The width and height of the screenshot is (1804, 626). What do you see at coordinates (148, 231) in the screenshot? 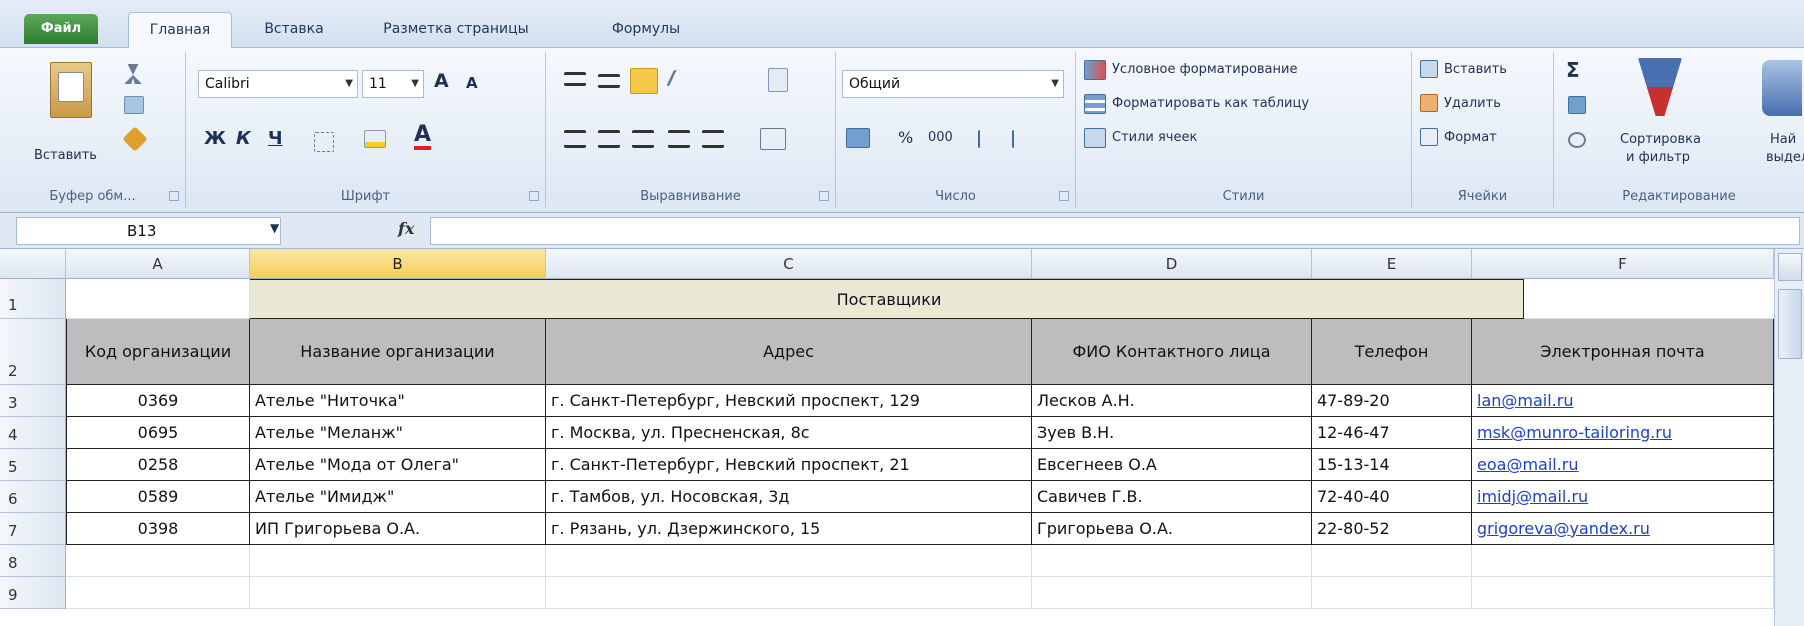
I see `name-box: B13` at bounding box center [148, 231].